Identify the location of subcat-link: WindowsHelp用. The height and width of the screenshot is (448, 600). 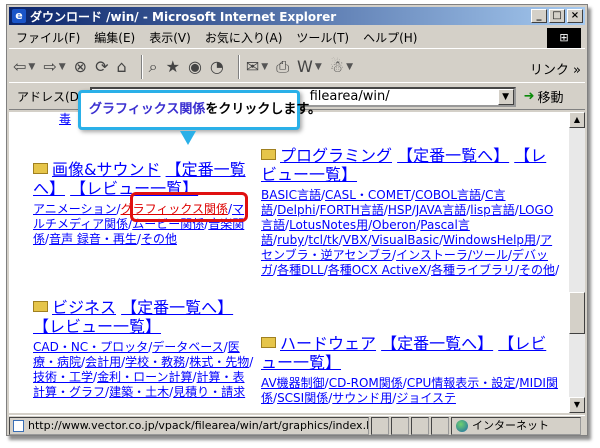
(489, 240).